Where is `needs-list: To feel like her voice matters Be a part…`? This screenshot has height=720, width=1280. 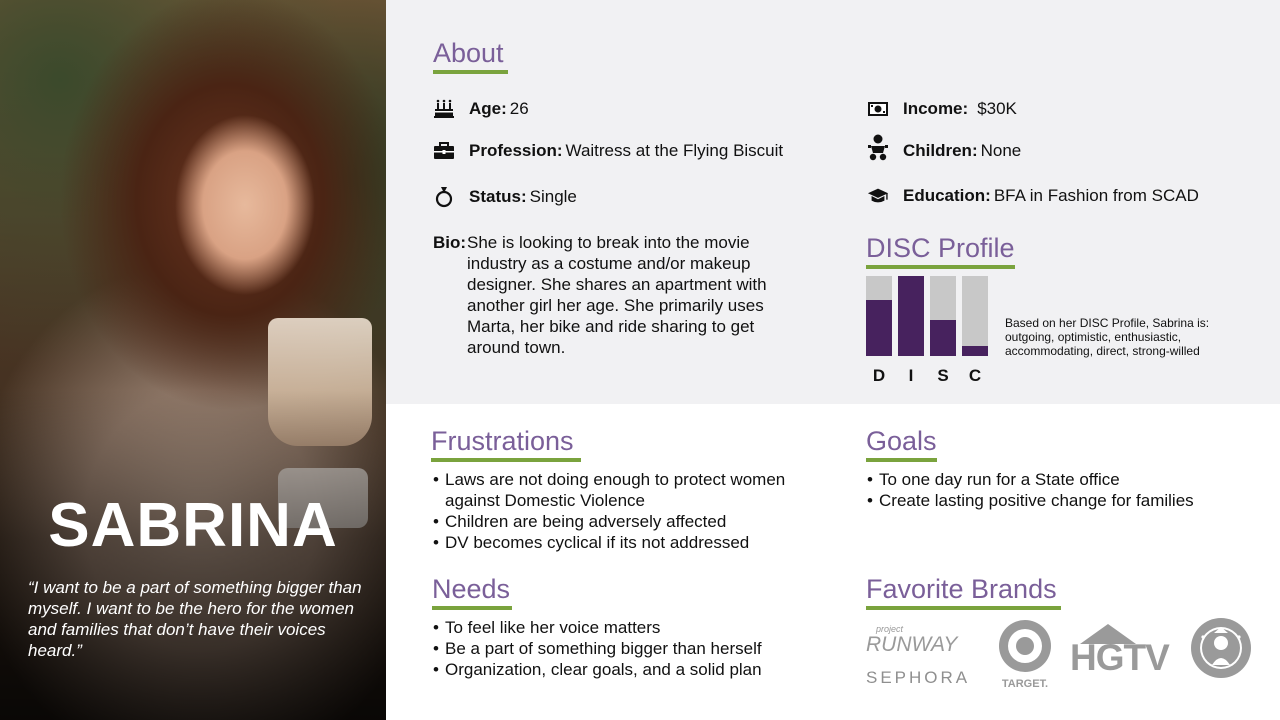
needs-list: To feel like her voice matters Be a part… is located at coordinates (623, 648).